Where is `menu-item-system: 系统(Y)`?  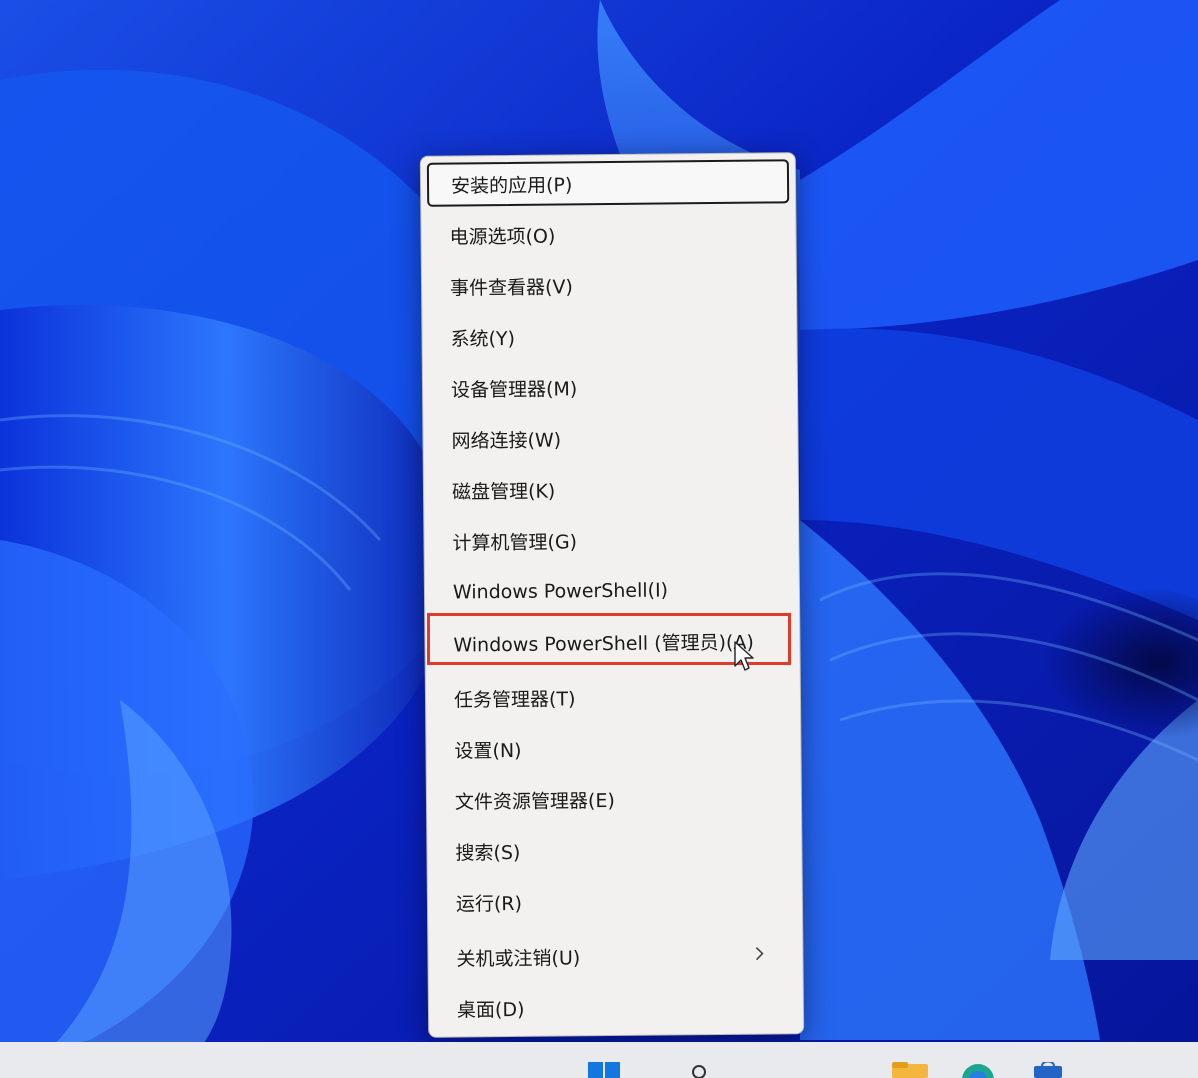
menu-item-system: 系统(Y) is located at coordinates (609, 335).